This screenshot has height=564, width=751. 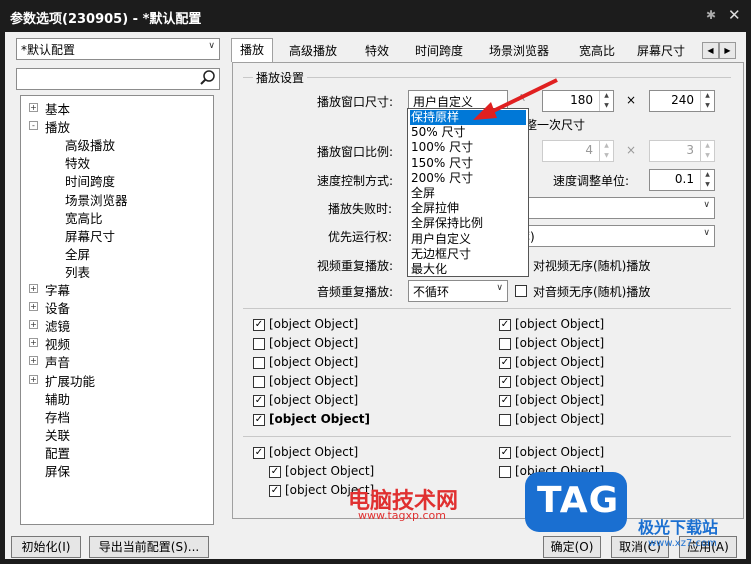 What do you see at coordinates (355, 102) in the screenshot?
I see `window-size-label: 播放窗口尺寸:` at bounding box center [355, 102].